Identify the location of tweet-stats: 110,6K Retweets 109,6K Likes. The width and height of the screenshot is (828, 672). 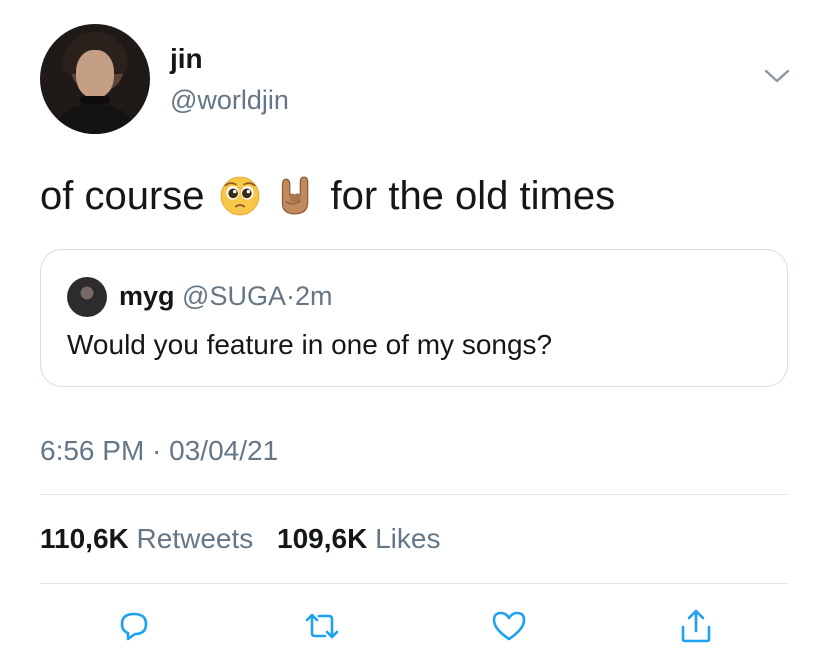
(248, 539).